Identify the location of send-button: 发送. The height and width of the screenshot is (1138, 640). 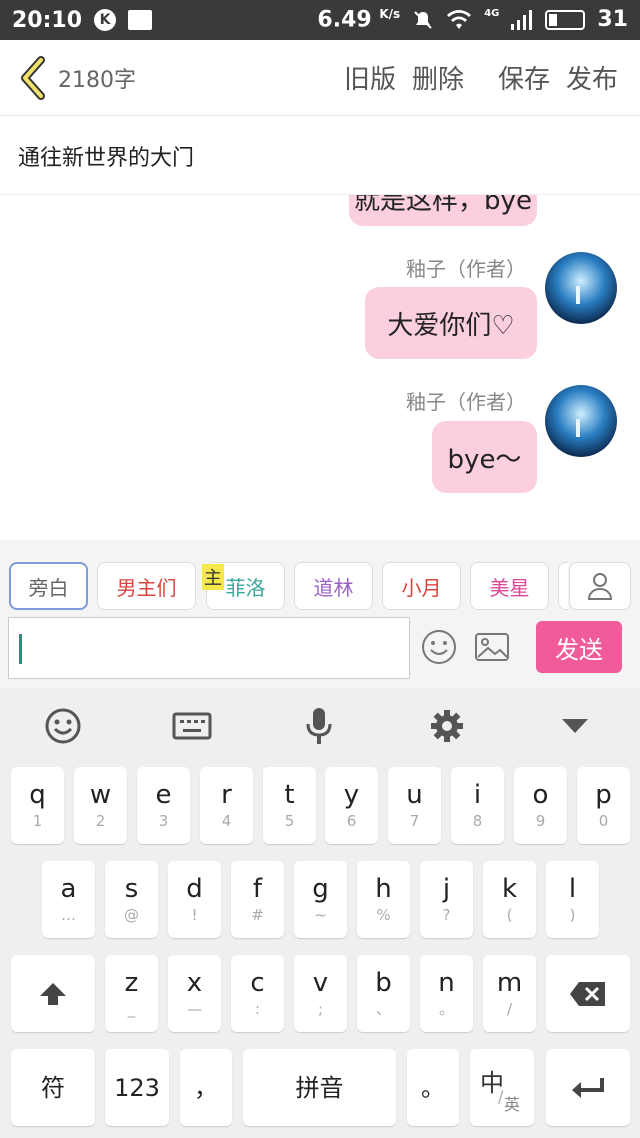
(579, 647).